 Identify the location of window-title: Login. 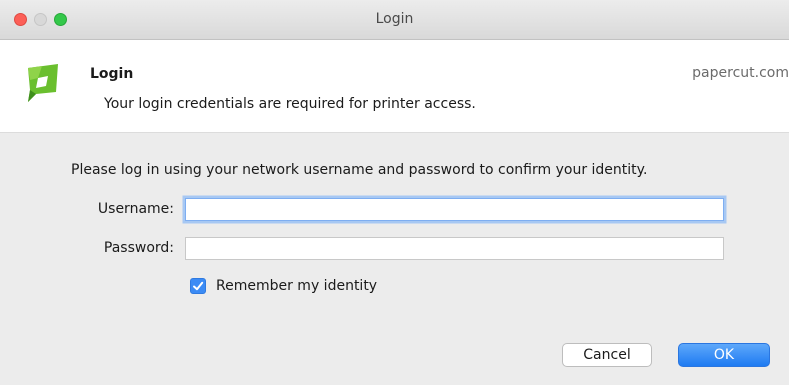
(394, 19).